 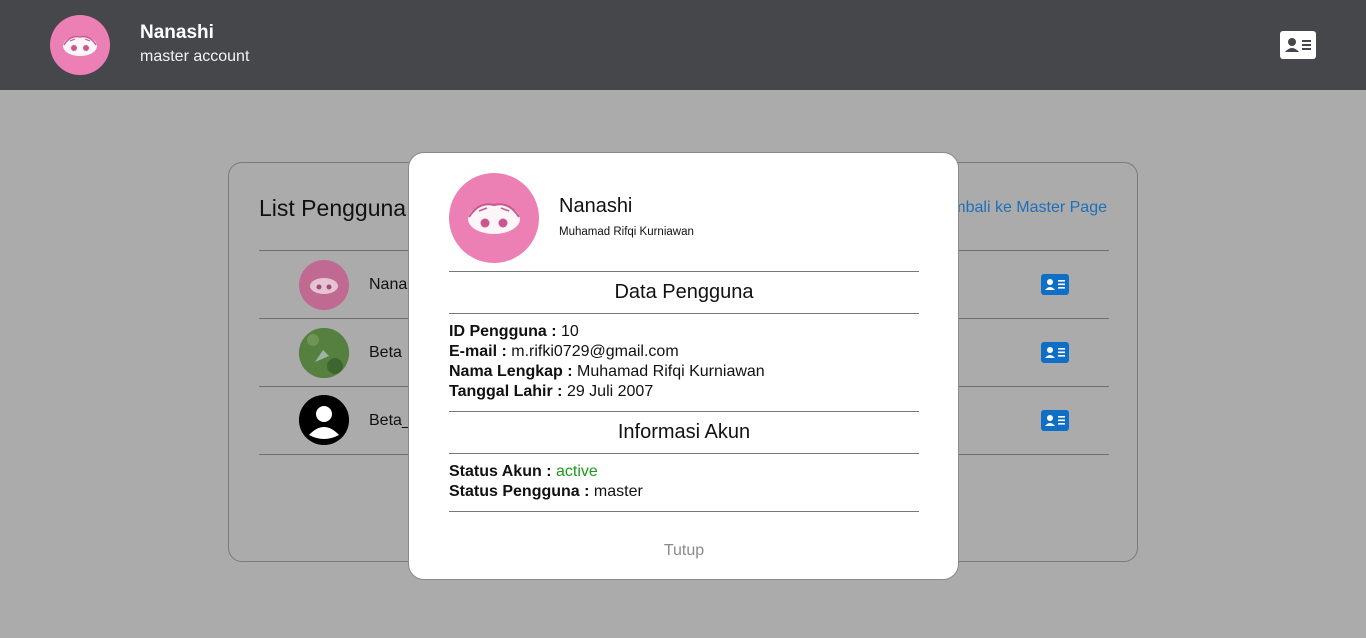 What do you see at coordinates (570, 331) in the screenshot?
I see `field-value: 10` at bounding box center [570, 331].